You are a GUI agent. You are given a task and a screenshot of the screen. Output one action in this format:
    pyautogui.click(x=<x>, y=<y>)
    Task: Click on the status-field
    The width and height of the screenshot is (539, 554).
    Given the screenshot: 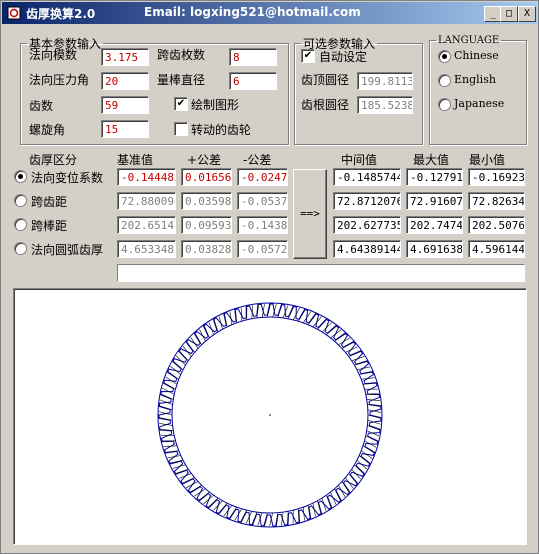 What is the action you would take?
    pyautogui.click(x=321, y=273)
    